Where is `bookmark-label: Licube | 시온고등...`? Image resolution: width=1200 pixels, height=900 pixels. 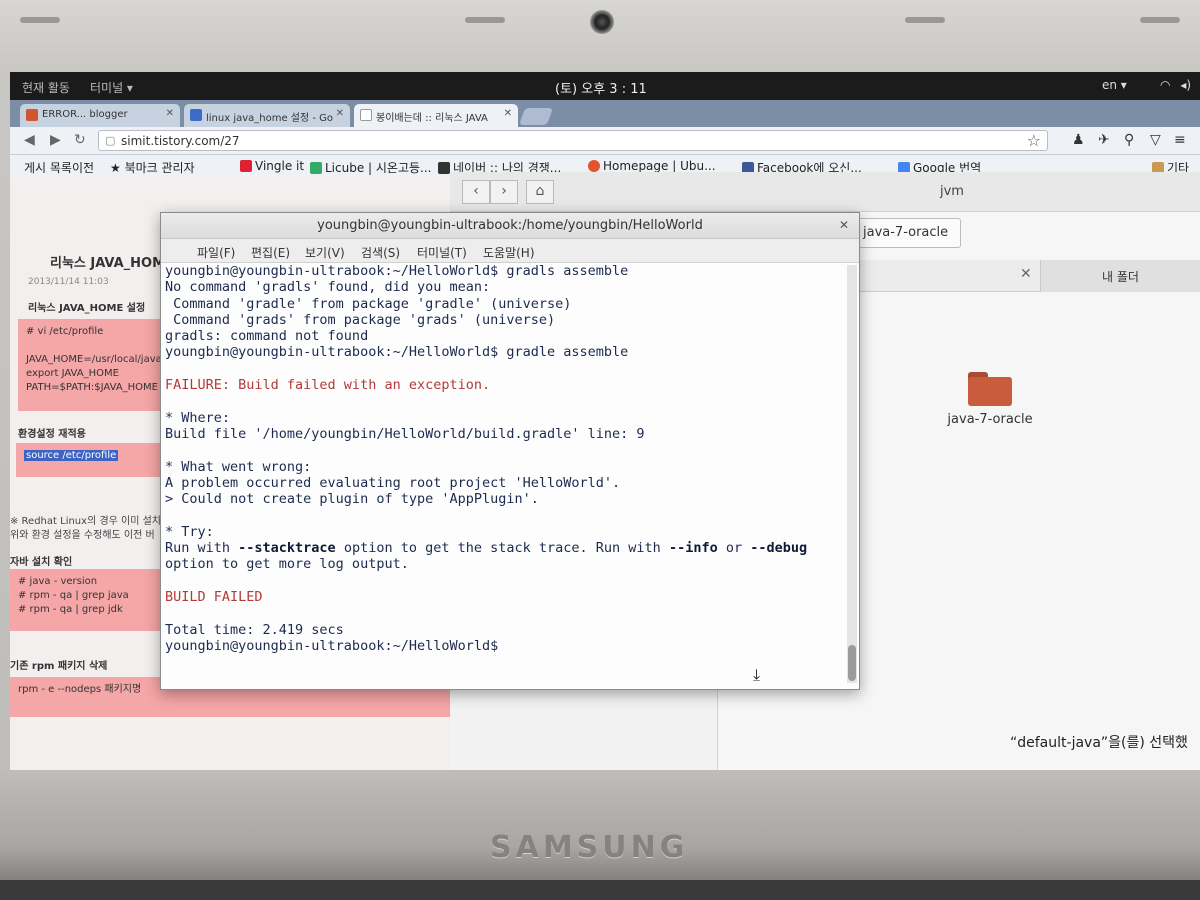 bookmark-label: Licube | 시온고등... is located at coordinates (378, 168).